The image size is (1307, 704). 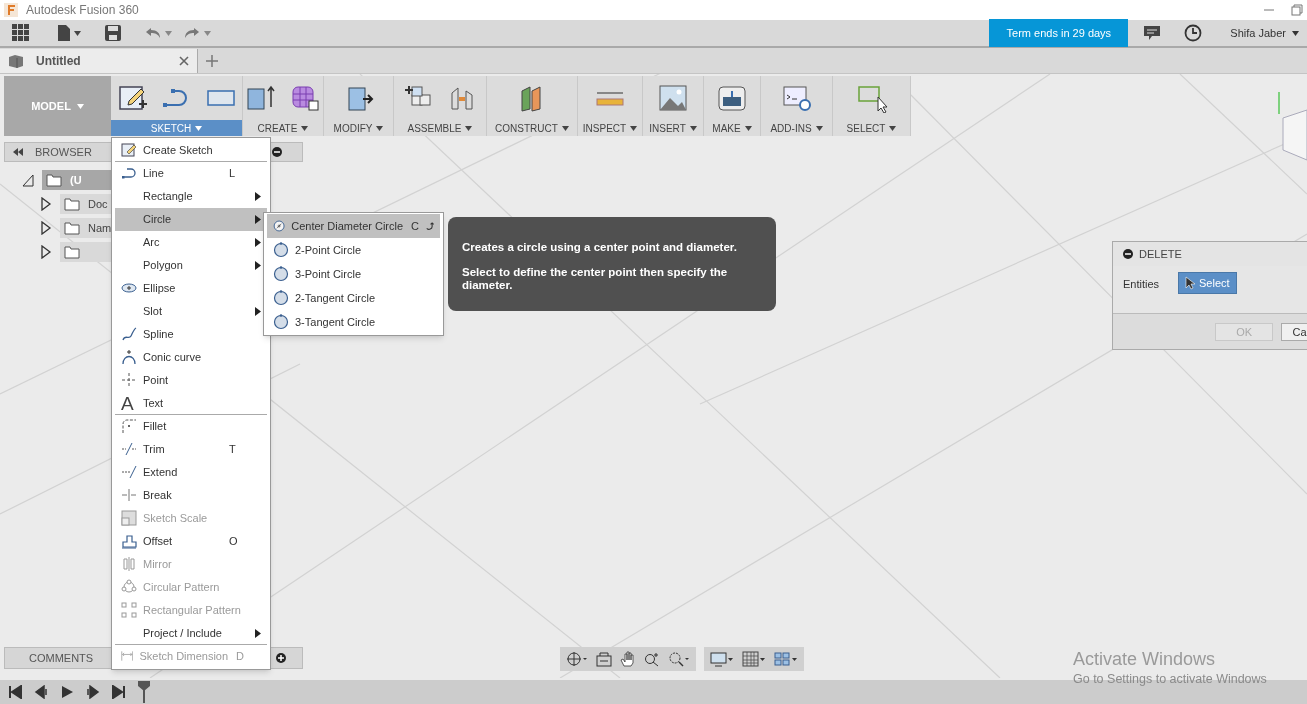 I want to click on tree-label: Nam, so click(x=100, y=228).